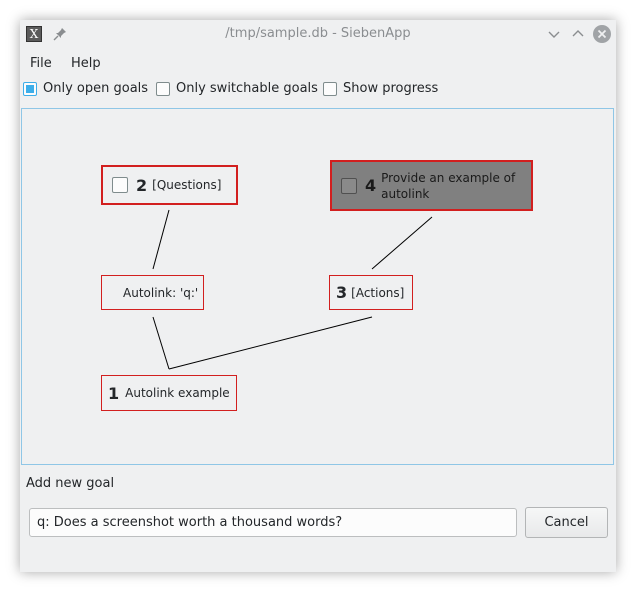  Describe the element at coordinates (247, 88) in the screenshot. I see `only-switchable-goals-label: Only switchable goals` at that location.